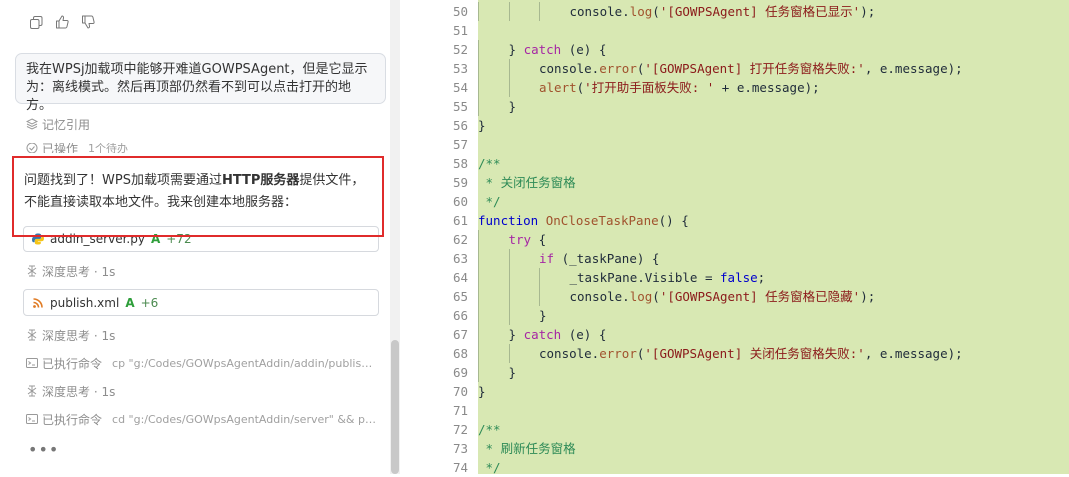 The height and width of the screenshot is (477, 1069). Describe the element at coordinates (739, 334) in the screenshot. I see `code-line: 67} catch (e) {` at that location.